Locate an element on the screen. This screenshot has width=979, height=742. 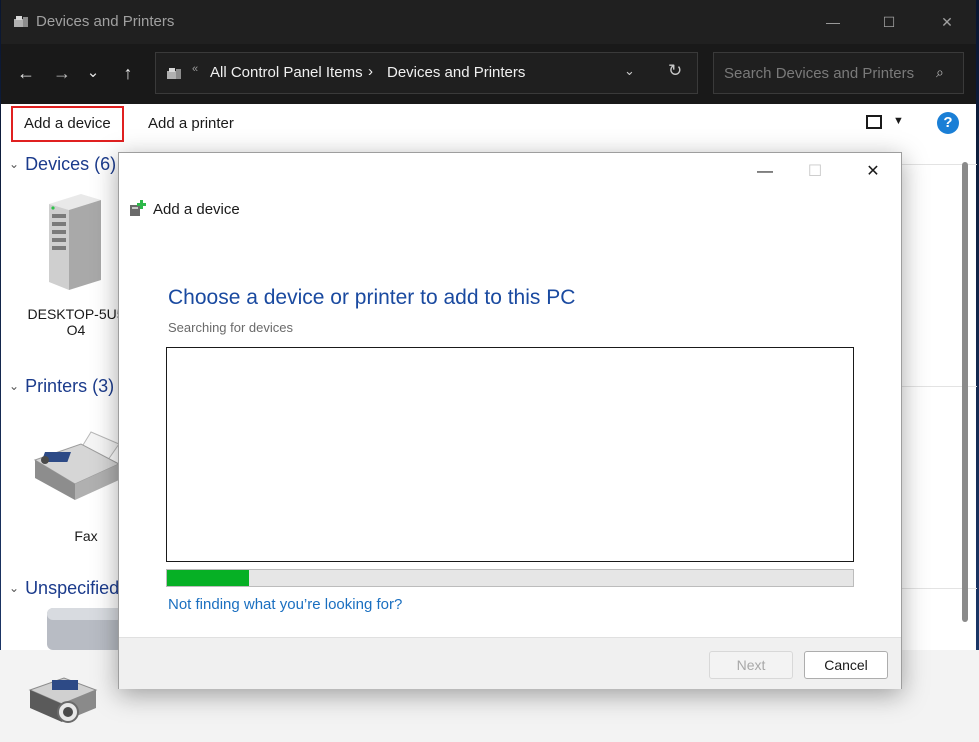
group-printers: ⌄ Printers (3) is located at coordinates (61, 386).